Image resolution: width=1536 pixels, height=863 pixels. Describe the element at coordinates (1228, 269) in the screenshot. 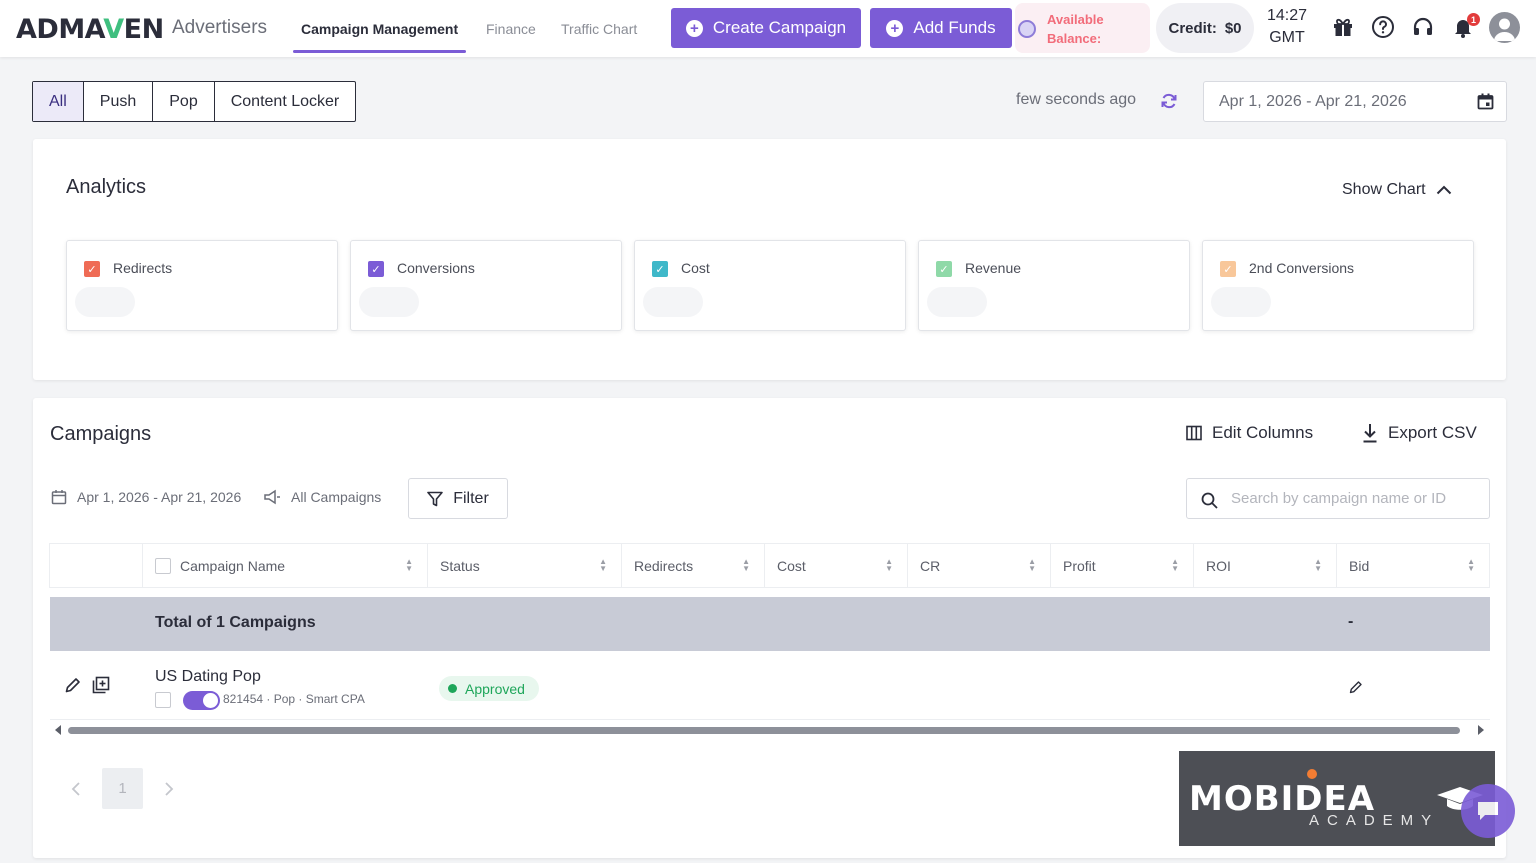

I see `2nd-conversions-checkbox: ✓` at that location.